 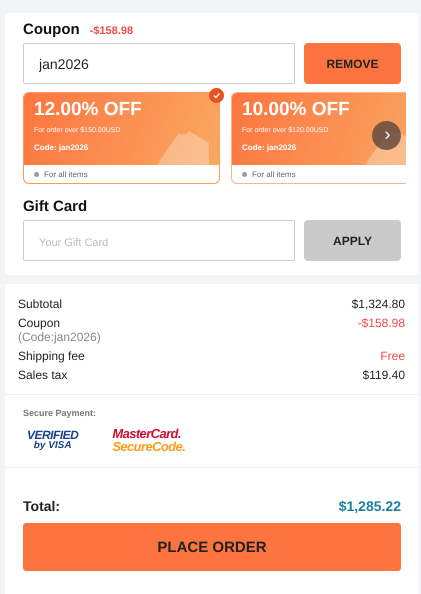 What do you see at coordinates (51, 356) in the screenshot?
I see `summary-label: Shipping fee` at bounding box center [51, 356].